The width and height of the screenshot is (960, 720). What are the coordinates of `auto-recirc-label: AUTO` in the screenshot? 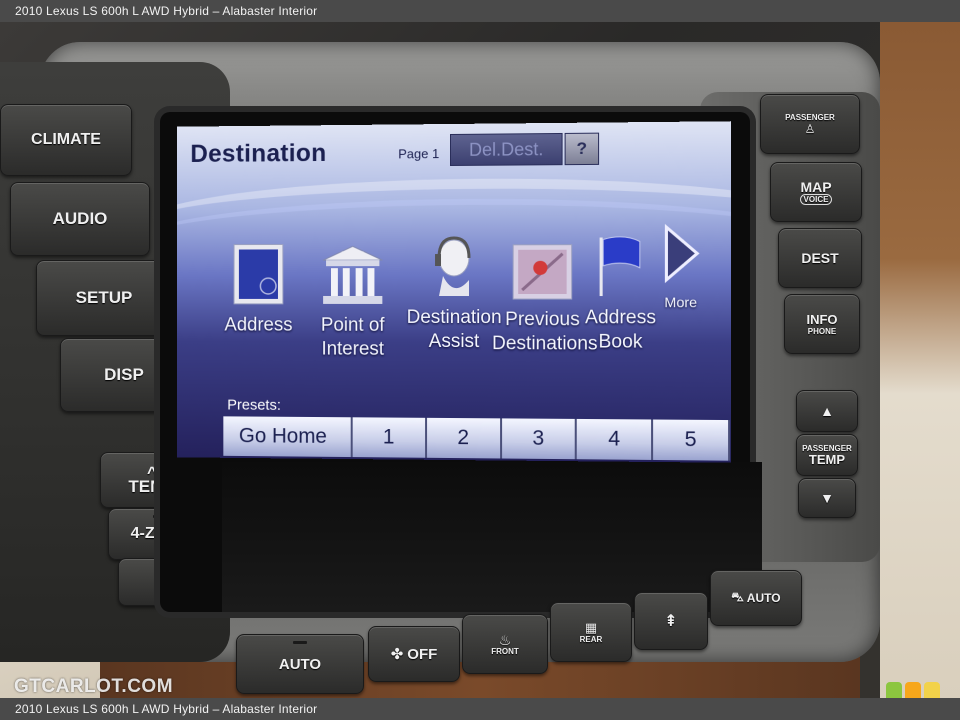 It's located at (763, 598).